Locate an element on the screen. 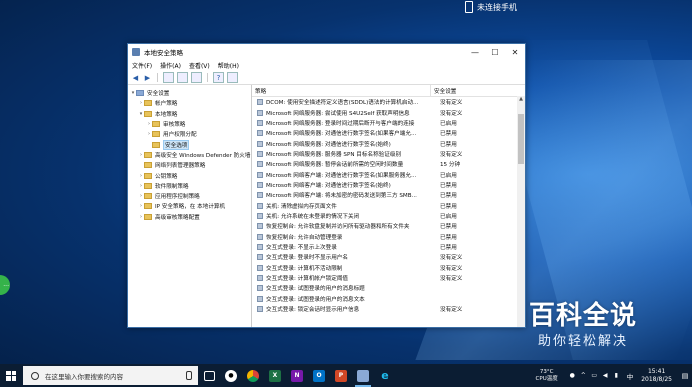 The image size is (692, 387). taskbar-app-onenote: N is located at coordinates (297, 375).